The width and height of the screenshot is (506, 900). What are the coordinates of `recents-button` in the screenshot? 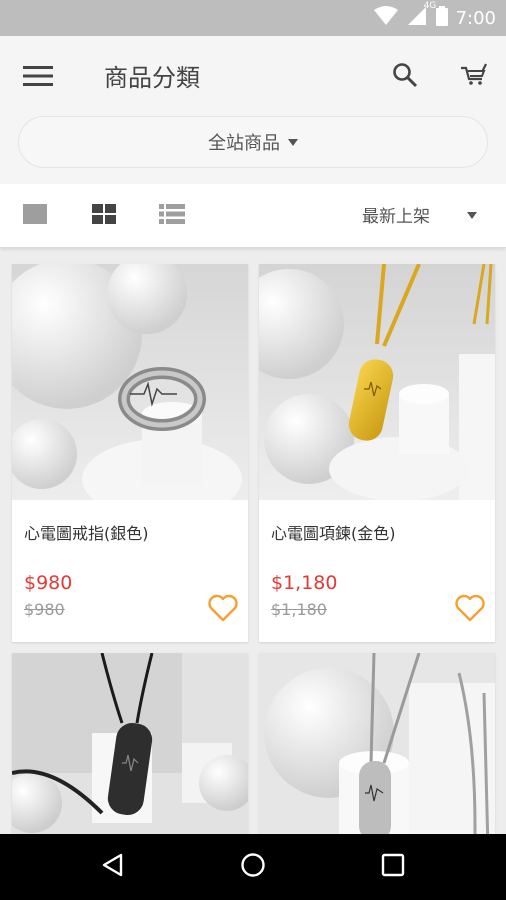 It's located at (393, 867).